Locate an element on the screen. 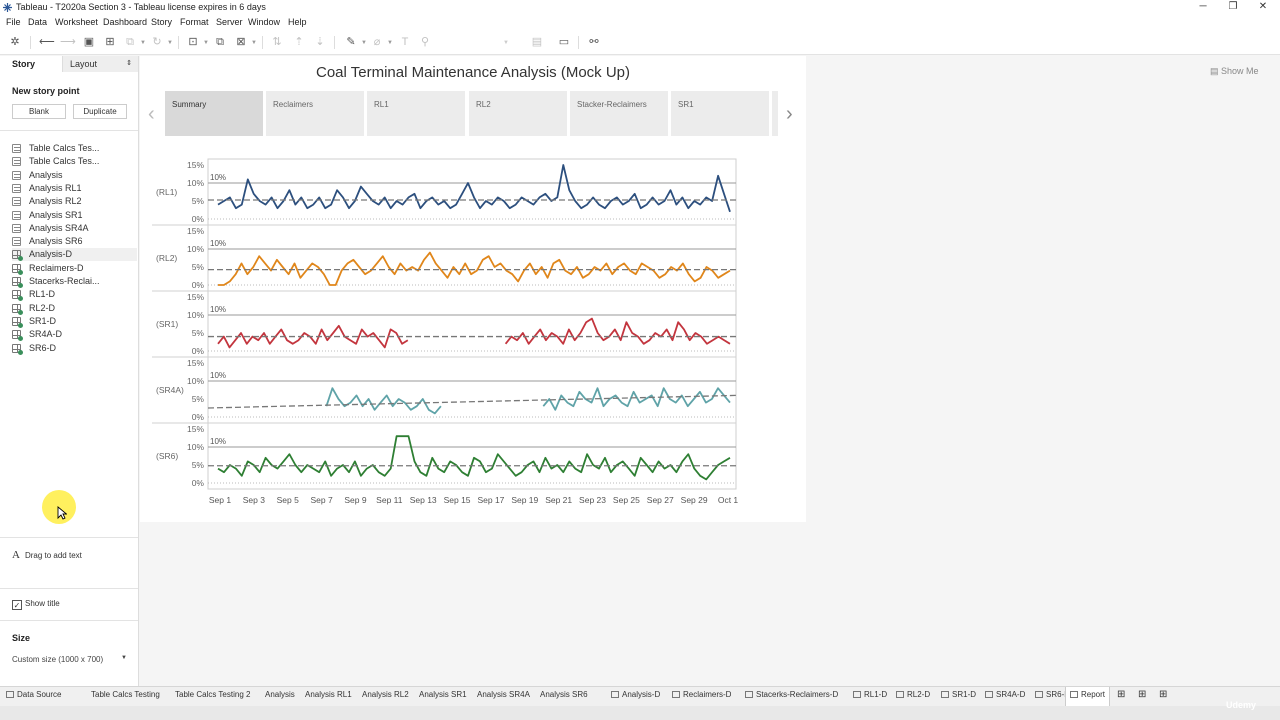  clear-sheet-icon: ⊠ is located at coordinates (241, 42).